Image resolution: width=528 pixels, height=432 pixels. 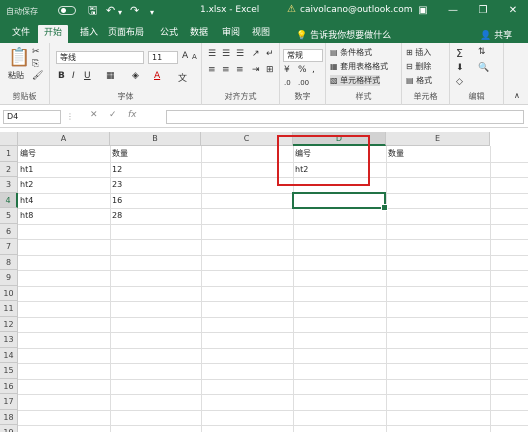 I want to click on currency-icon: ¥, so click(x=287, y=70).